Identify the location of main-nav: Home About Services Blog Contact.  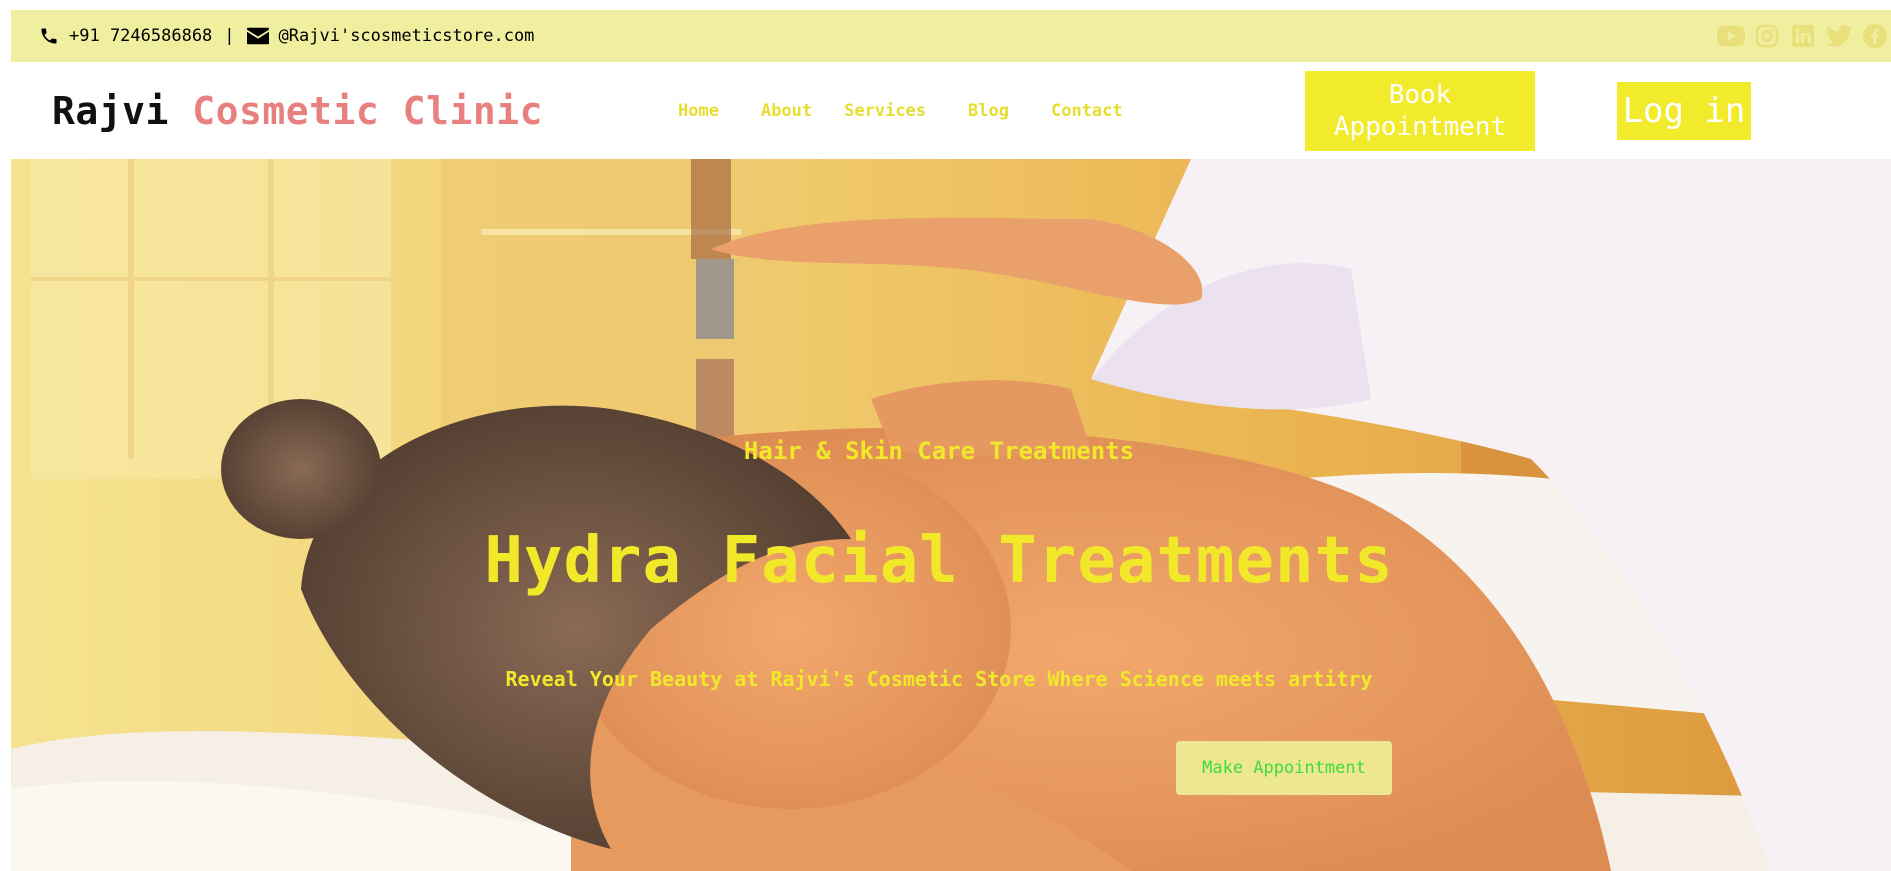
(900, 111).